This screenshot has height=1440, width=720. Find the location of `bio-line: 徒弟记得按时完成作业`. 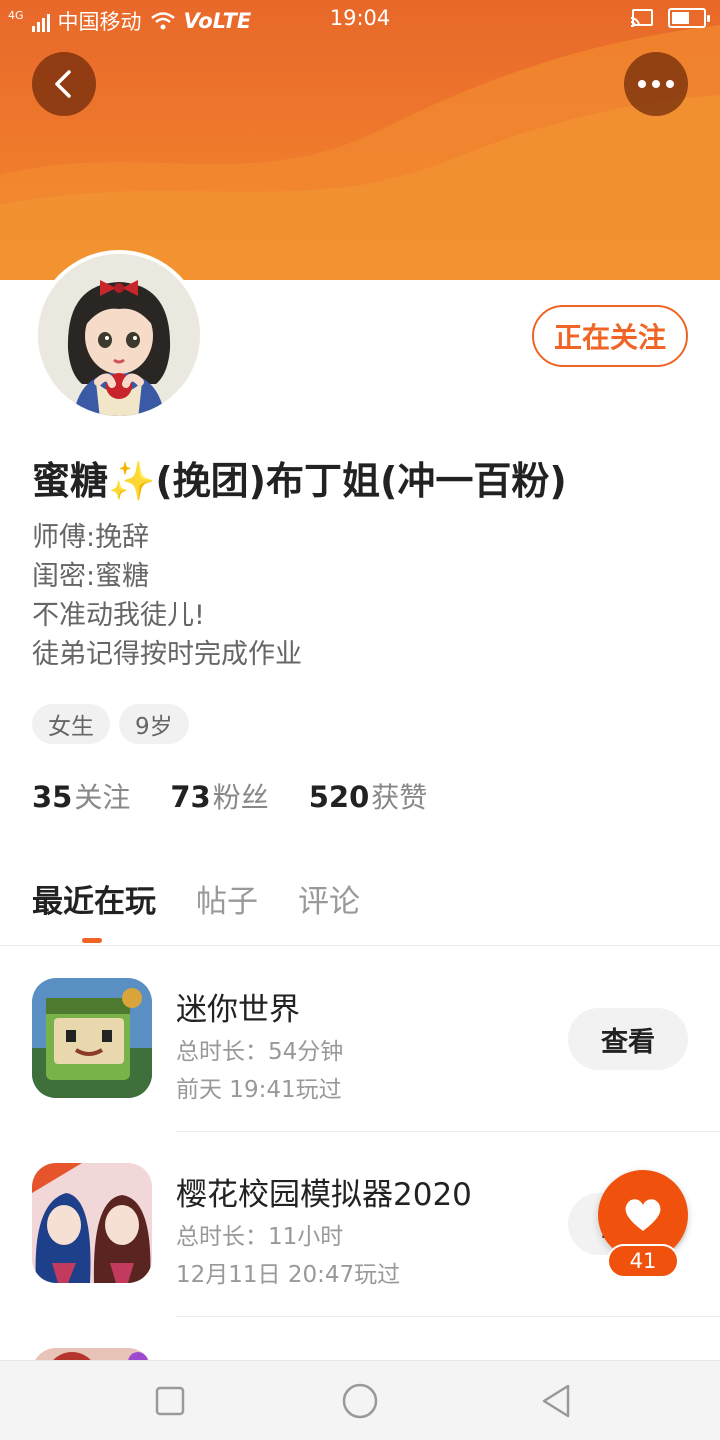

bio-line: 徒弟记得按时完成作业 is located at coordinates (167, 654).